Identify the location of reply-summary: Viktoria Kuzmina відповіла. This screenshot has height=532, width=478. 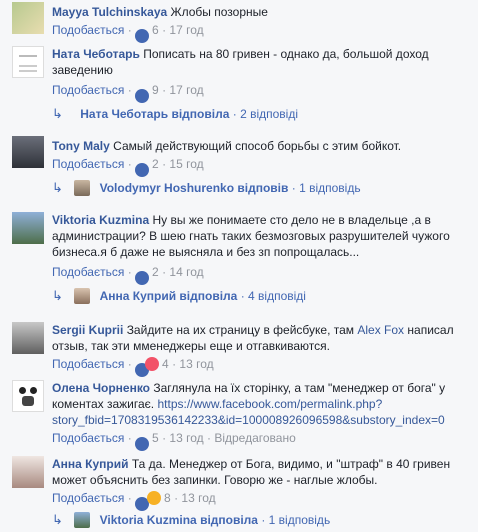
(179, 520).